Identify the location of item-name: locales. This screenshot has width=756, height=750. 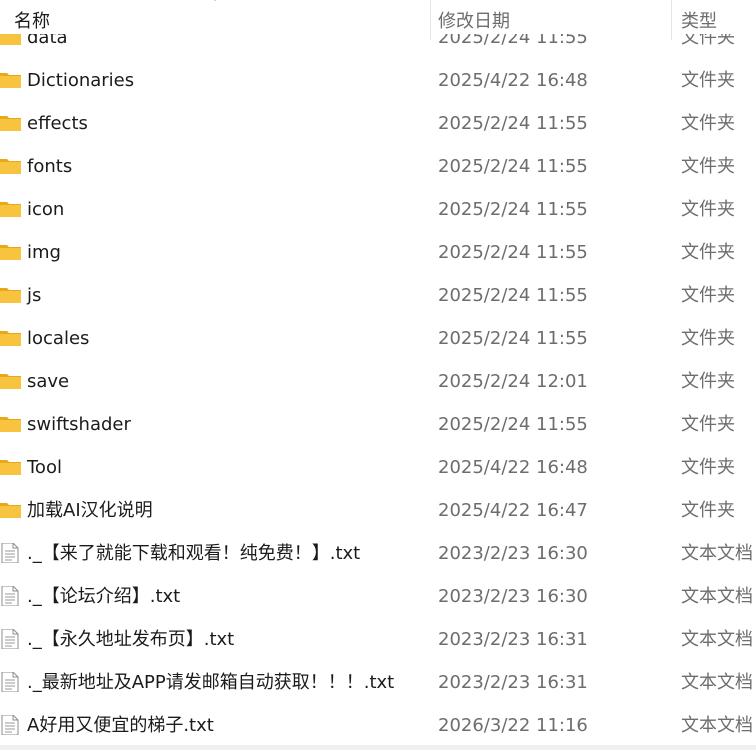
(58, 338).